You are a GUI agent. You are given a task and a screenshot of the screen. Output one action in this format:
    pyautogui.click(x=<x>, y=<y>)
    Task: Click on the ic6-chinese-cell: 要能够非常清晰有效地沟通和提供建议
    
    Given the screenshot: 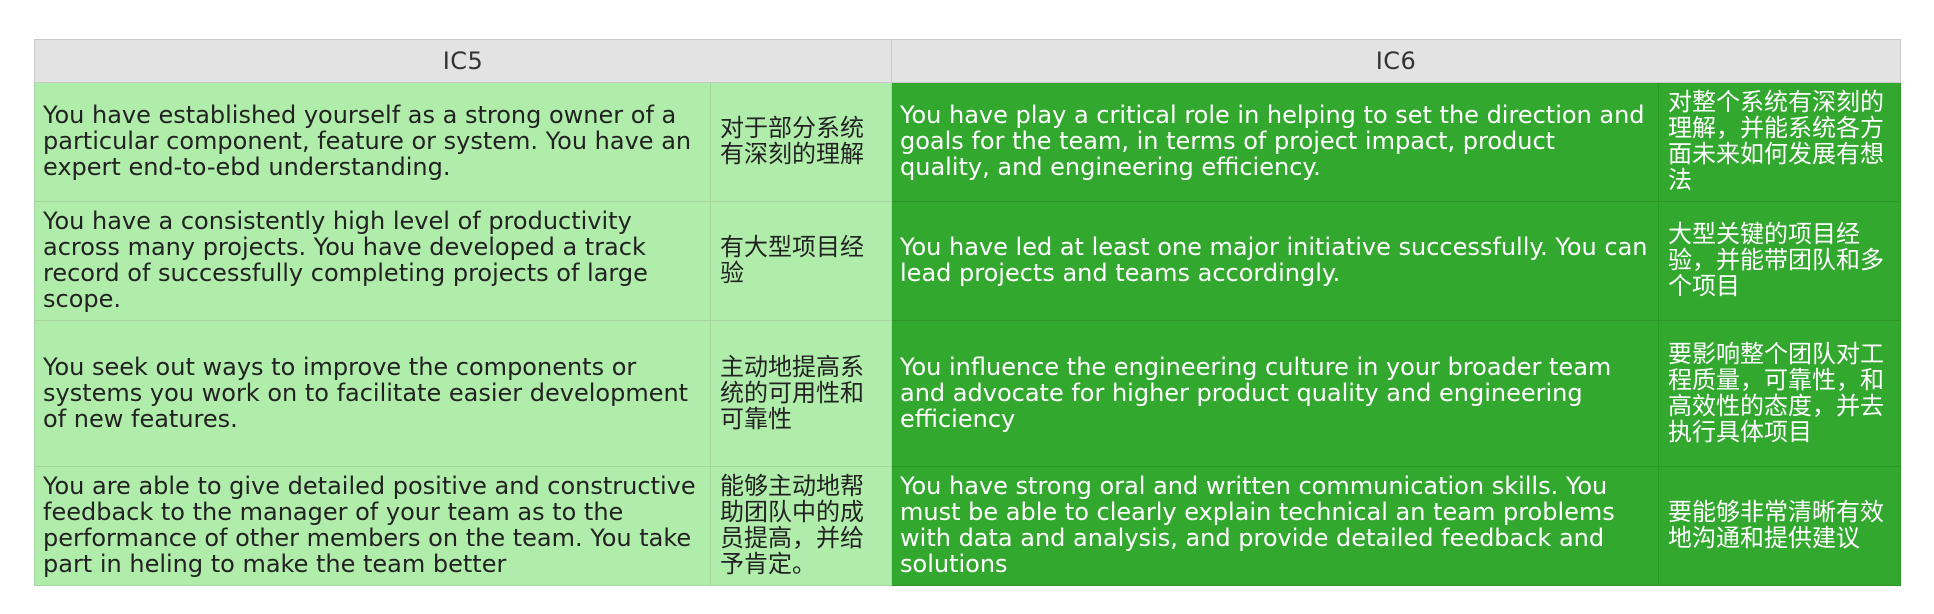 What is the action you would take?
    pyautogui.click(x=1780, y=526)
    